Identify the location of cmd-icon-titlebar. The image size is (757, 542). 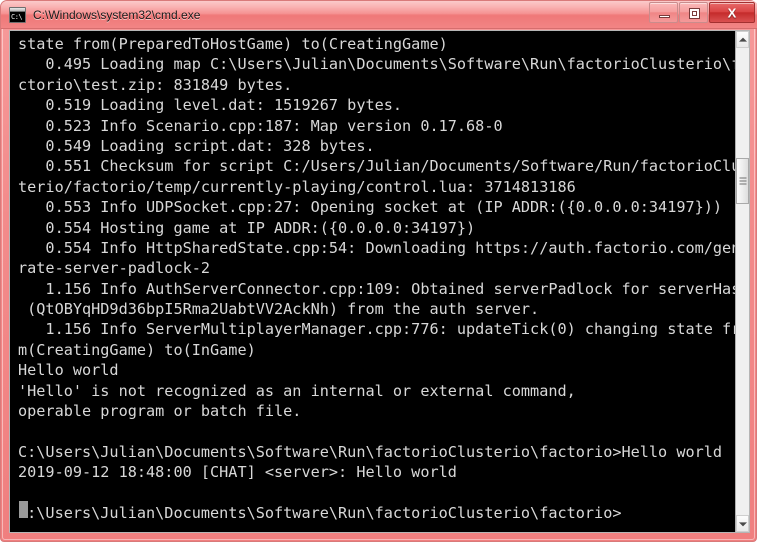
(17, 10).